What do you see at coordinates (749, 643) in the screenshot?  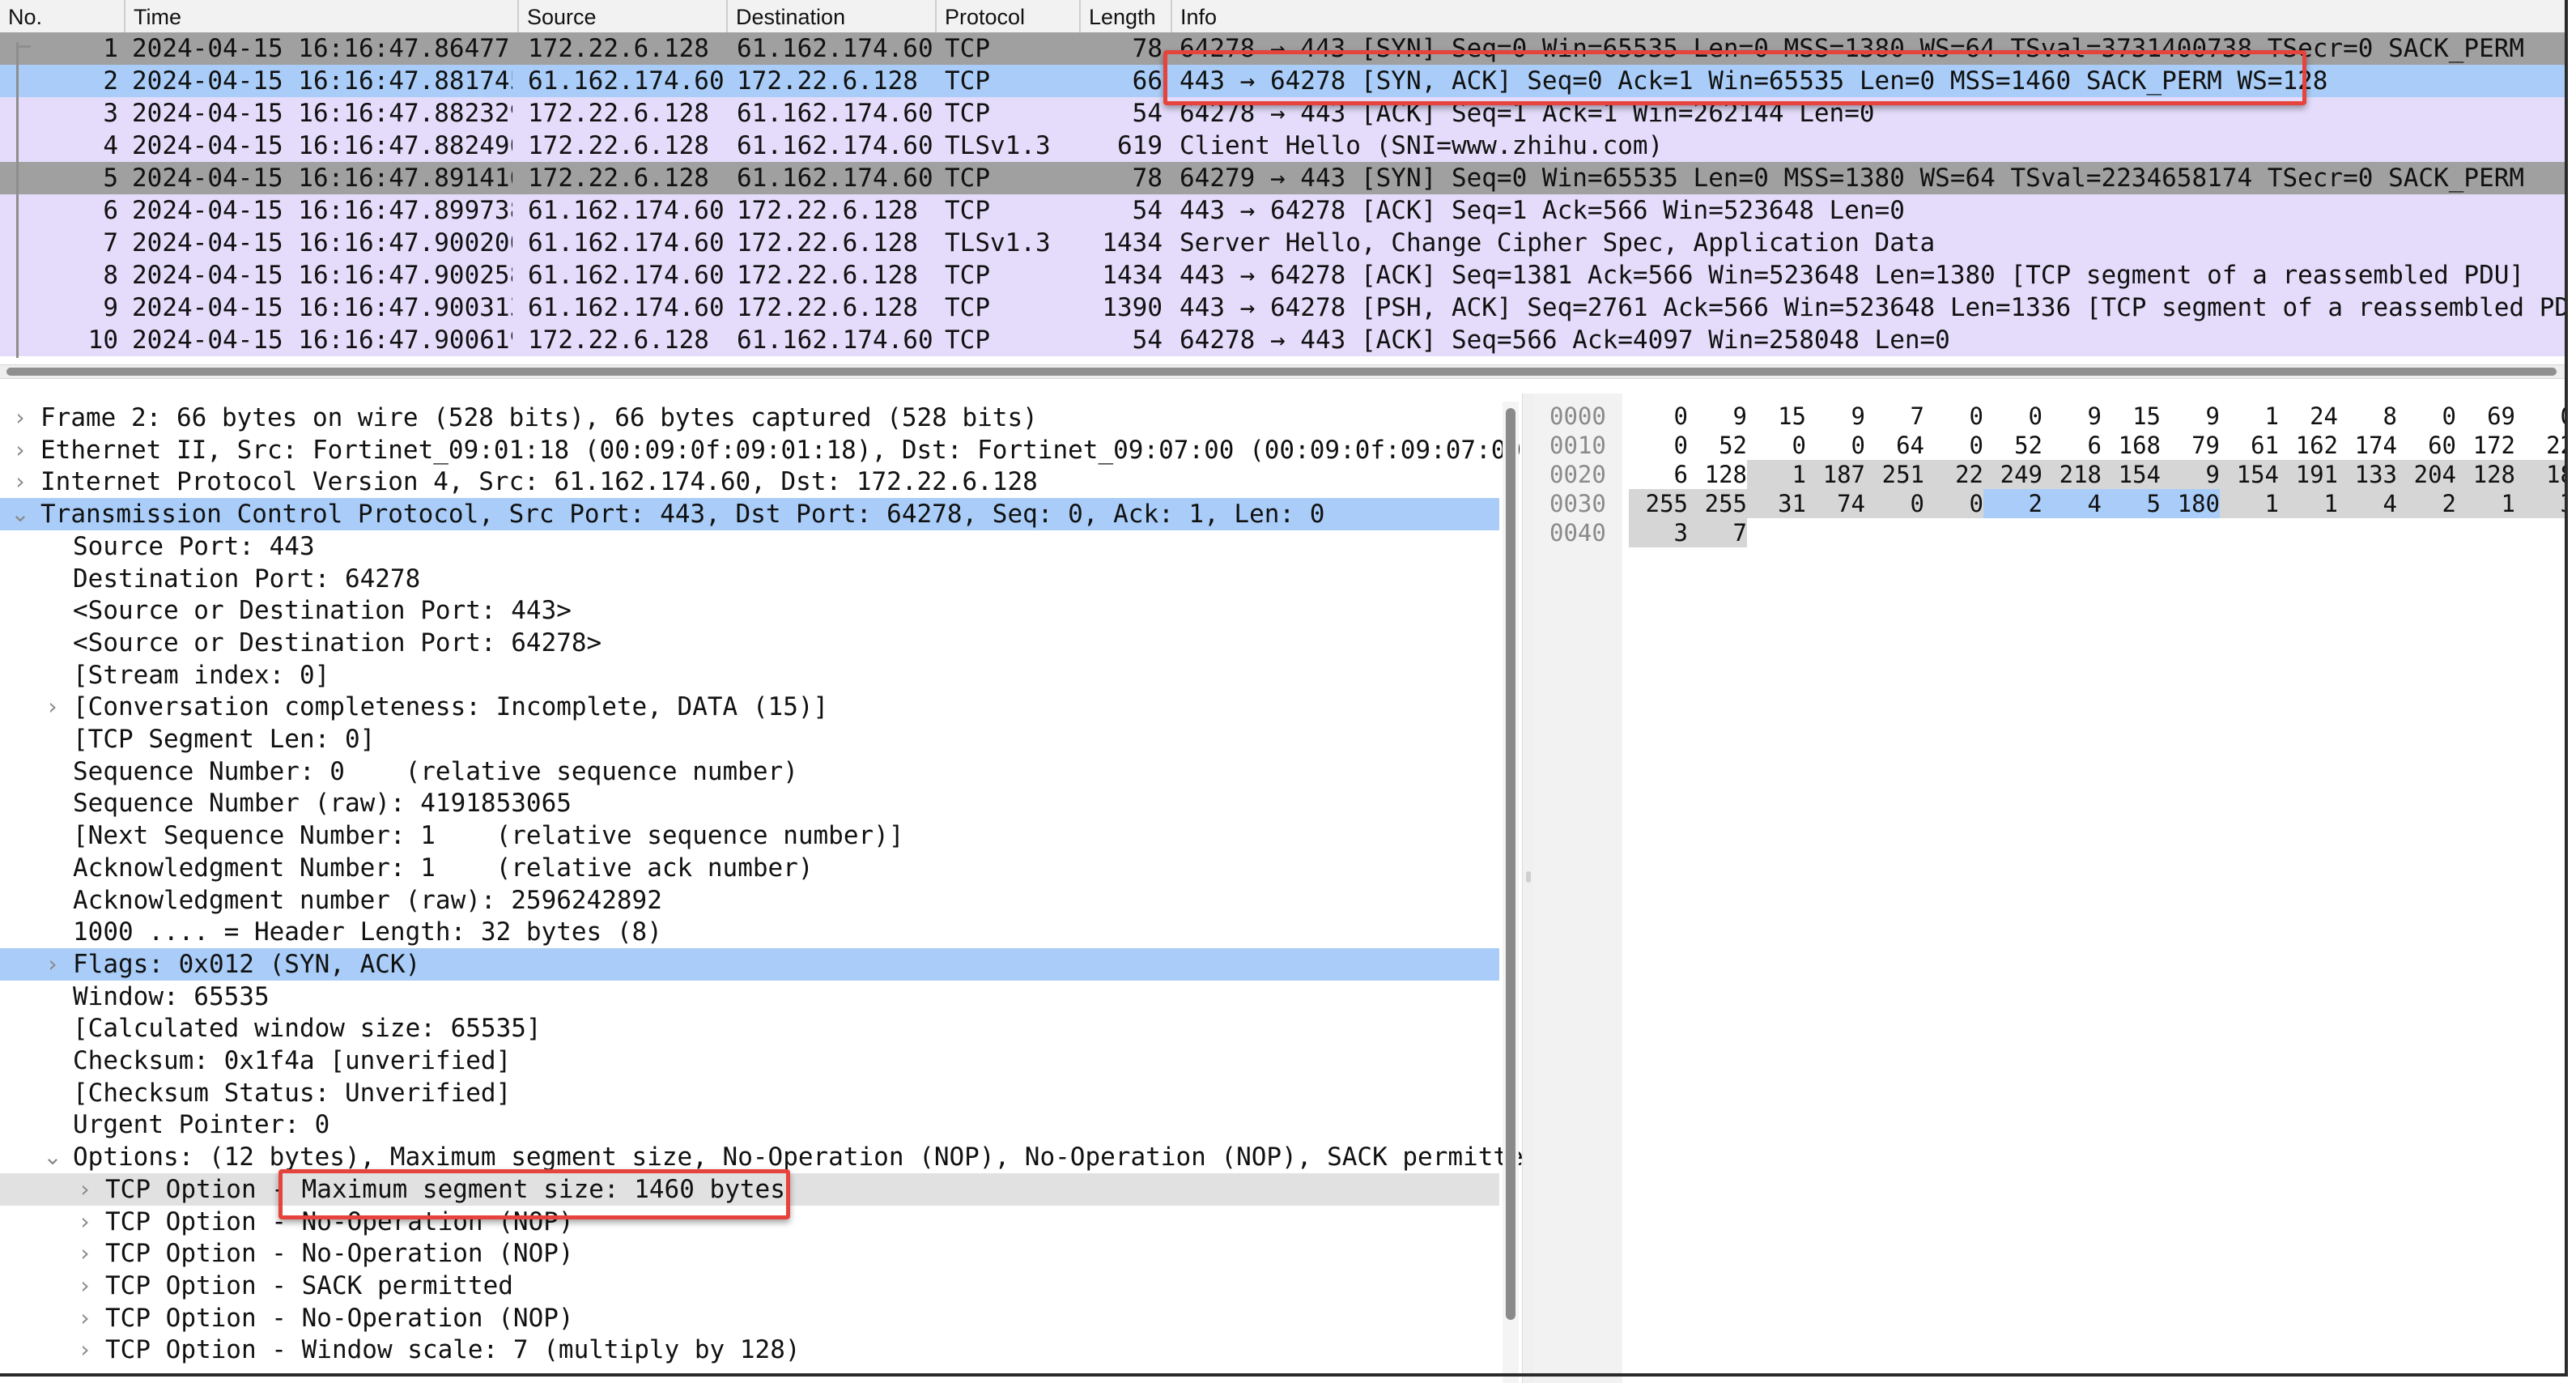 I see `detail-tree-item: <Source or Destination Port: 64278>` at bounding box center [749, 643].